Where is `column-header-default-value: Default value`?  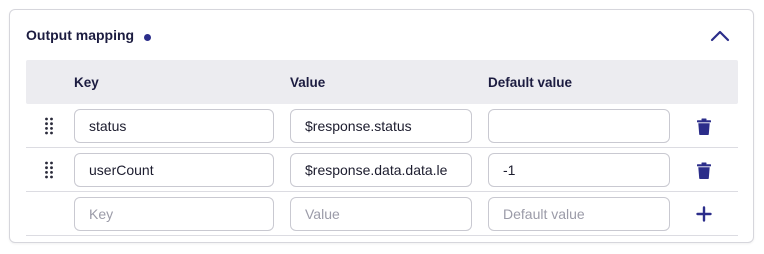 column-header-default-value: Default value is located at coordinates (530, 82).